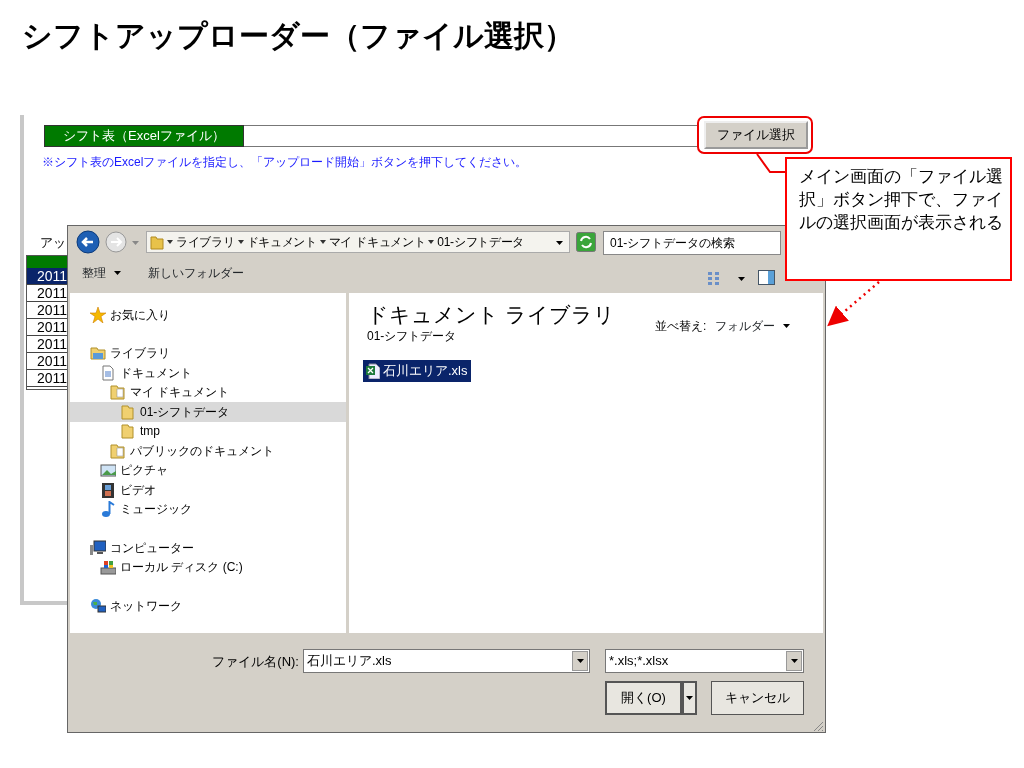 This screenshot has height=768, width=1024. Describe the element at coordinates (208, 451) in the screenshot. I see `tree-item: パブリックのドキュメント` at that location.